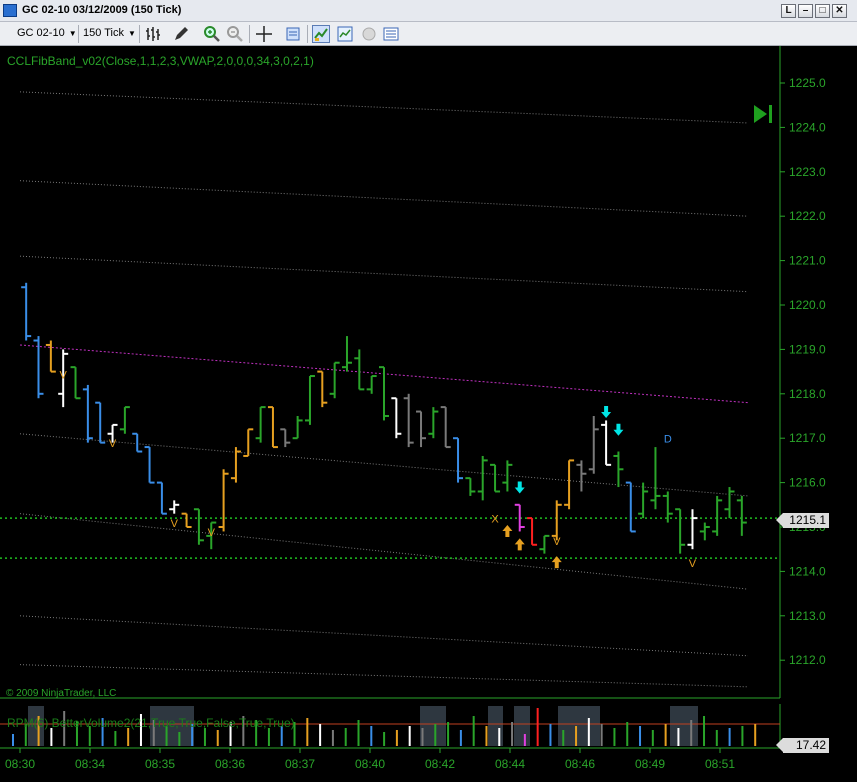 The height and width of the screenshot is (782, 857). What do you see at coordinates (20, 764) in the screenshot?
I see `time-tick-label: 08:30` at bounding box center [20, 764].